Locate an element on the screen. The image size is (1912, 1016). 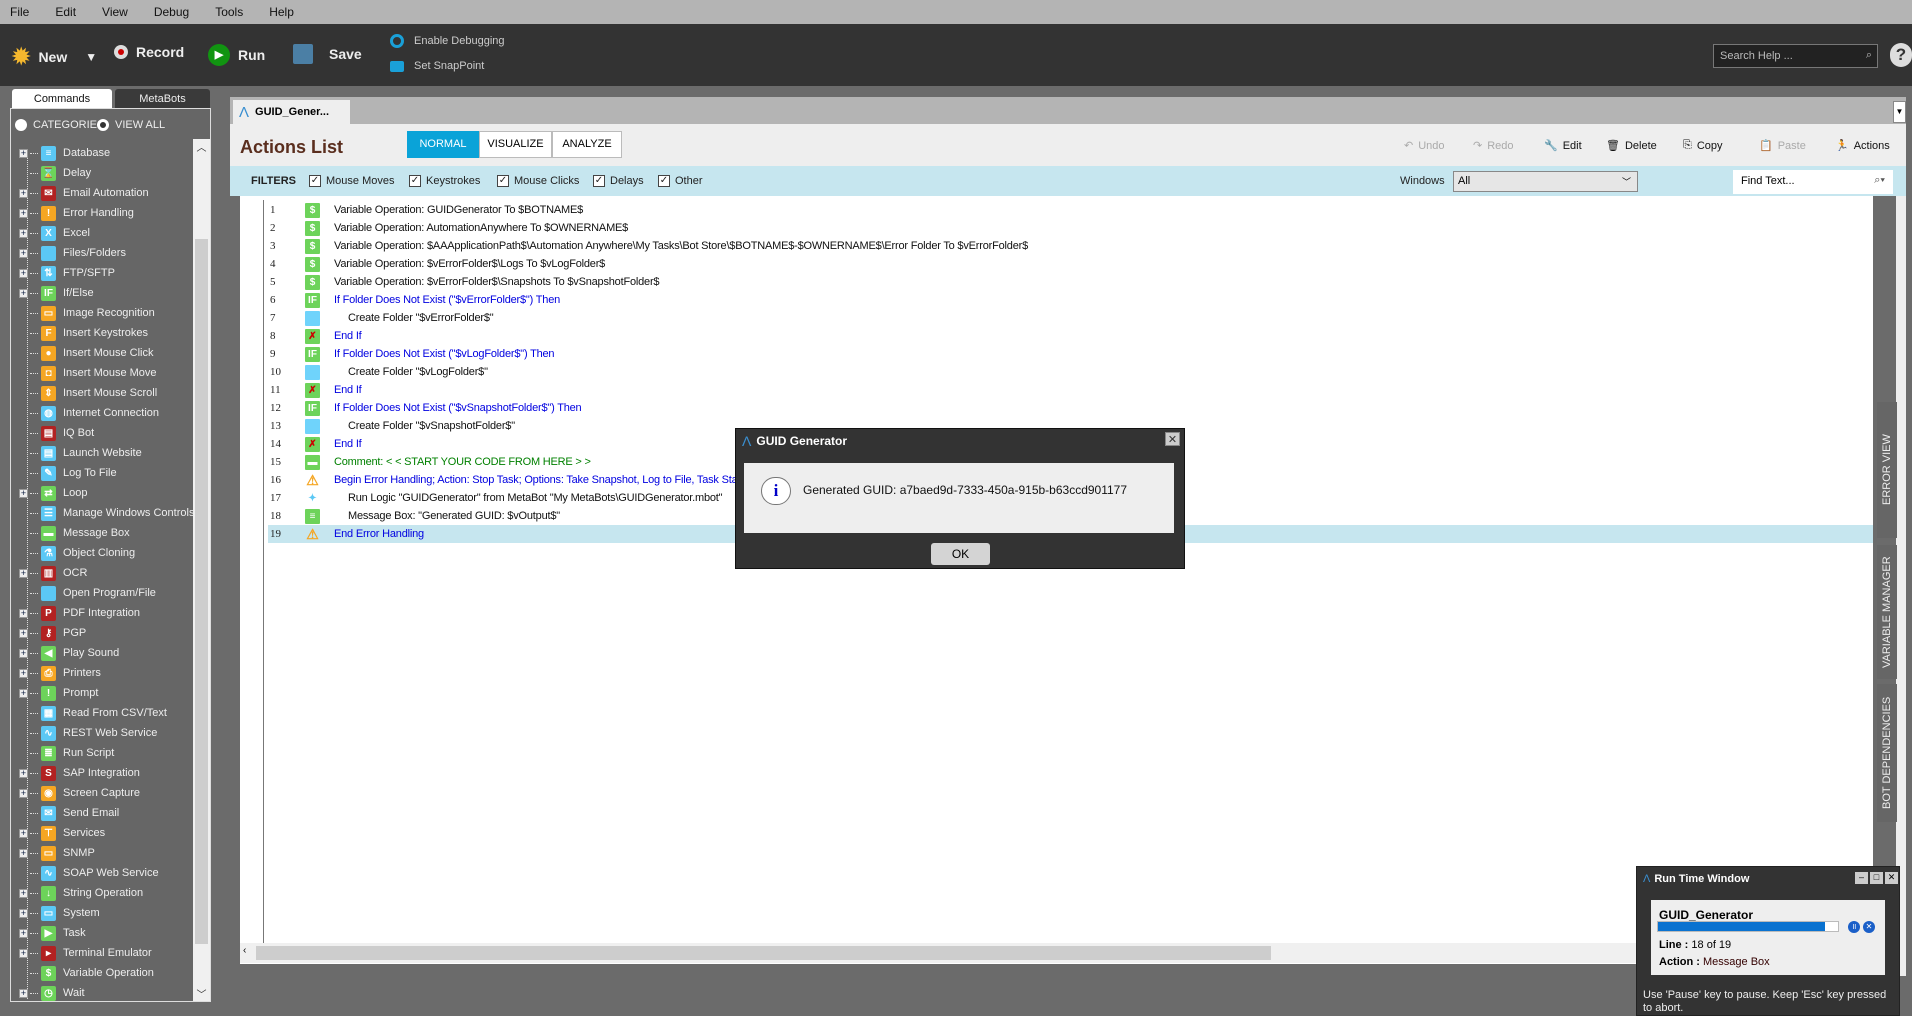
save-button: Save is located at coordinates (327, 54).